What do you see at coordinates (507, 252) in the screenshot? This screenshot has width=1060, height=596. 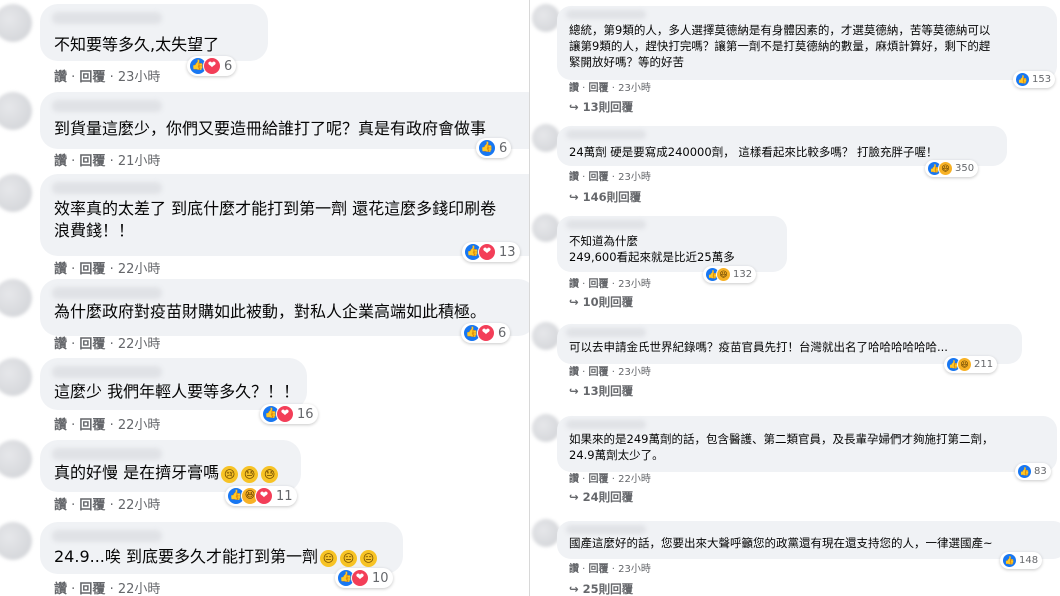 I see `reaction-count: 13` at bounding box center [507, 252].